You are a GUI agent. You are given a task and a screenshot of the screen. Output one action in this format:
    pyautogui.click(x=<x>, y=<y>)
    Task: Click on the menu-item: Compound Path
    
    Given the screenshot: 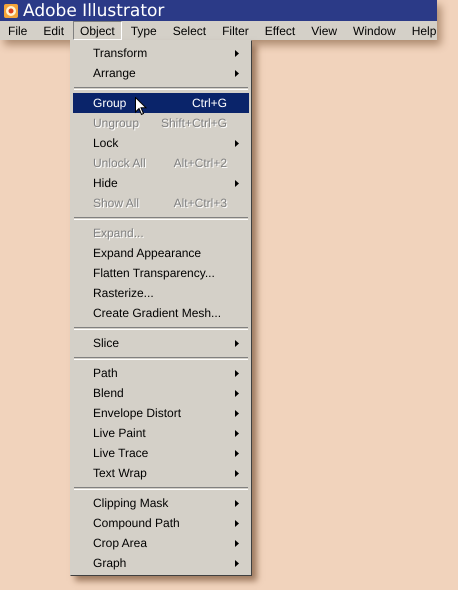 What is the action you would take?
    pyautogui.click(x=161, y=523)
    